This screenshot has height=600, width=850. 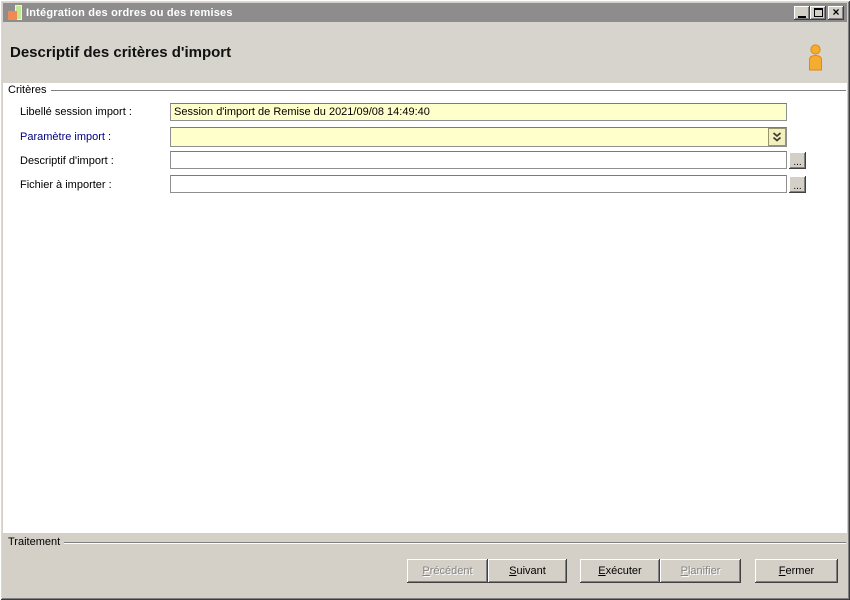 What do you see at coordinates (12, 15) in the screenshot?
I see `app-icon-orange-square` at bounding box center [12, 15].